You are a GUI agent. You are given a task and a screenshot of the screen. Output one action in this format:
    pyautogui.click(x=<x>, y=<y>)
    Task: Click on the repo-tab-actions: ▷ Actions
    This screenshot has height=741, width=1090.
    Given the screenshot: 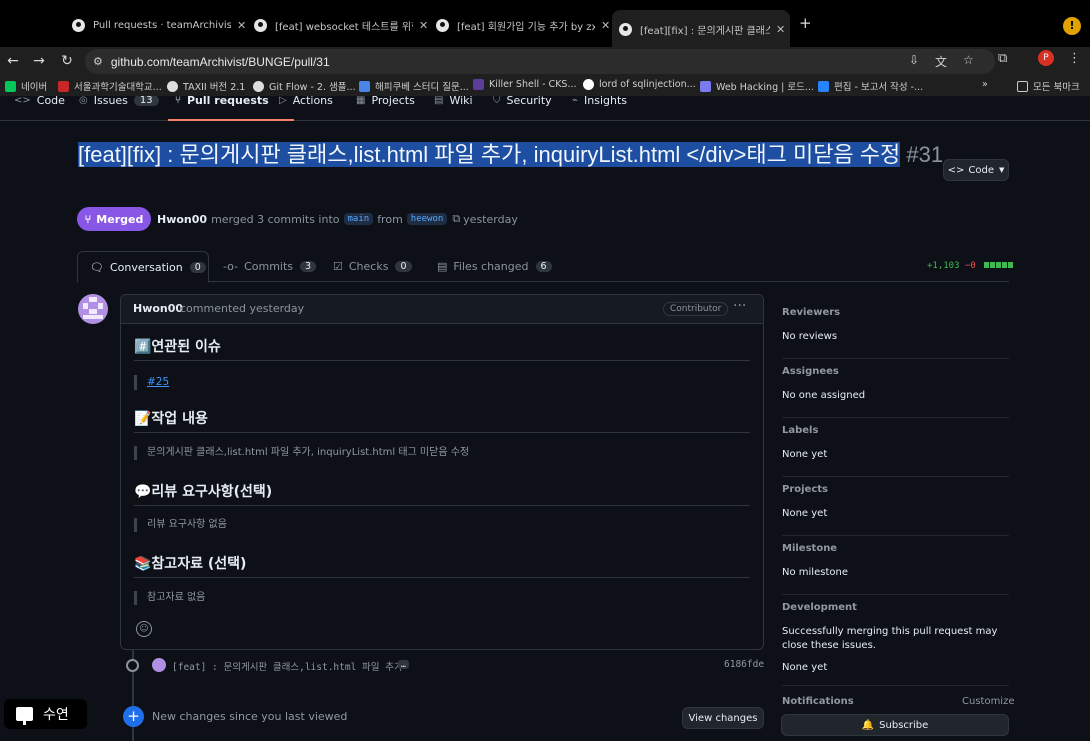 What is the action you would take?
    pyautogui.click(x=306, y=101)
    